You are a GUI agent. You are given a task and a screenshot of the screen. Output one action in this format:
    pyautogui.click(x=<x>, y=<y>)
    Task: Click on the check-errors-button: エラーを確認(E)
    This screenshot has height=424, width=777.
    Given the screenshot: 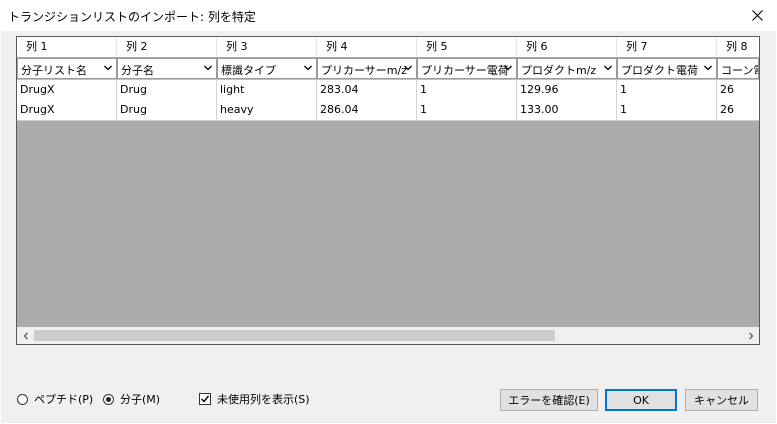 What is the action you would take?
    pyautogui.click(x=549, y=400)
    